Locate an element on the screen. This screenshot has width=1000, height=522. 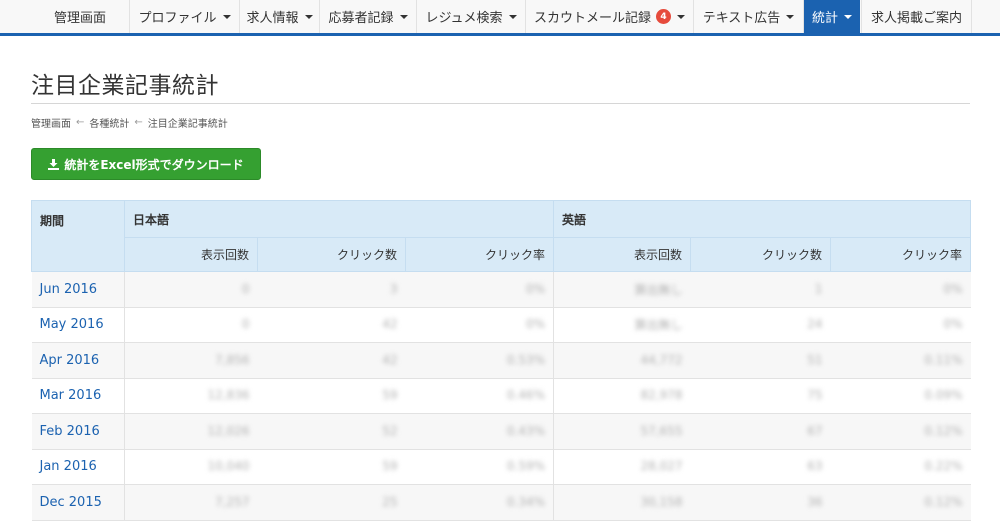
nav-item-0: 管理画面 is located at coordinates (80, 16).